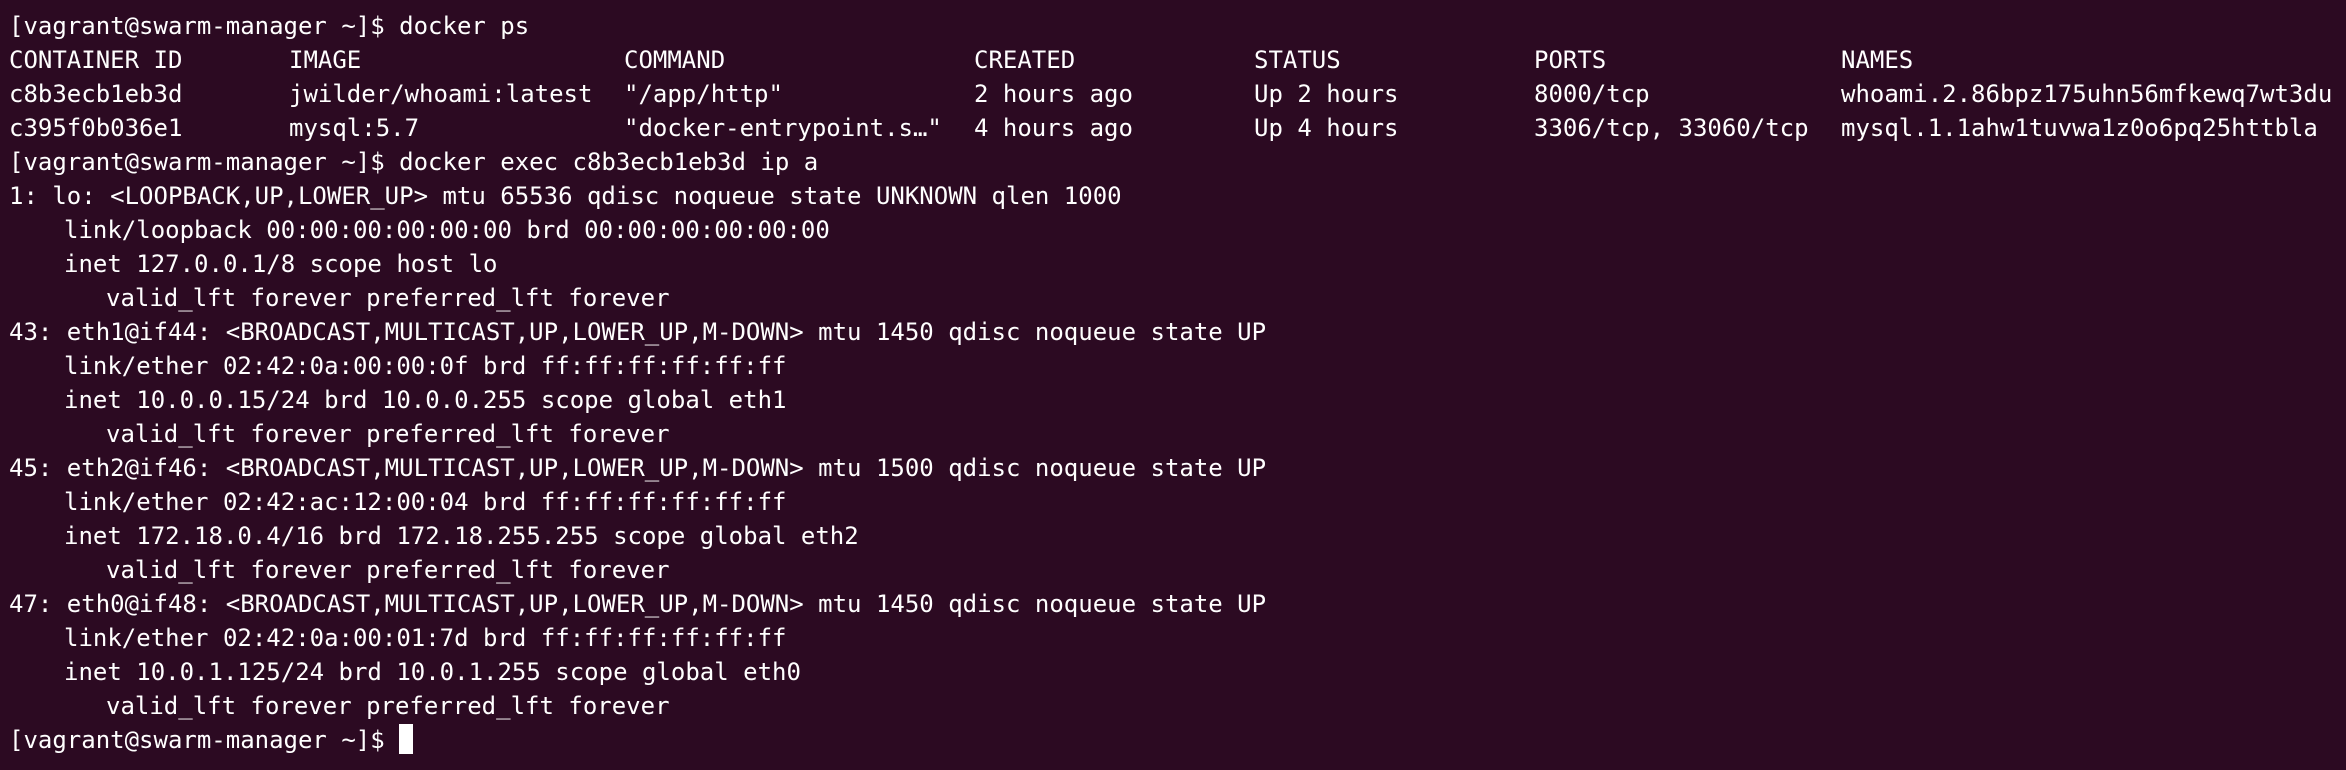 This screenshot has width=2346, height=770. I want to click on cell-status: Up 4 hours, so click(1326, 128).